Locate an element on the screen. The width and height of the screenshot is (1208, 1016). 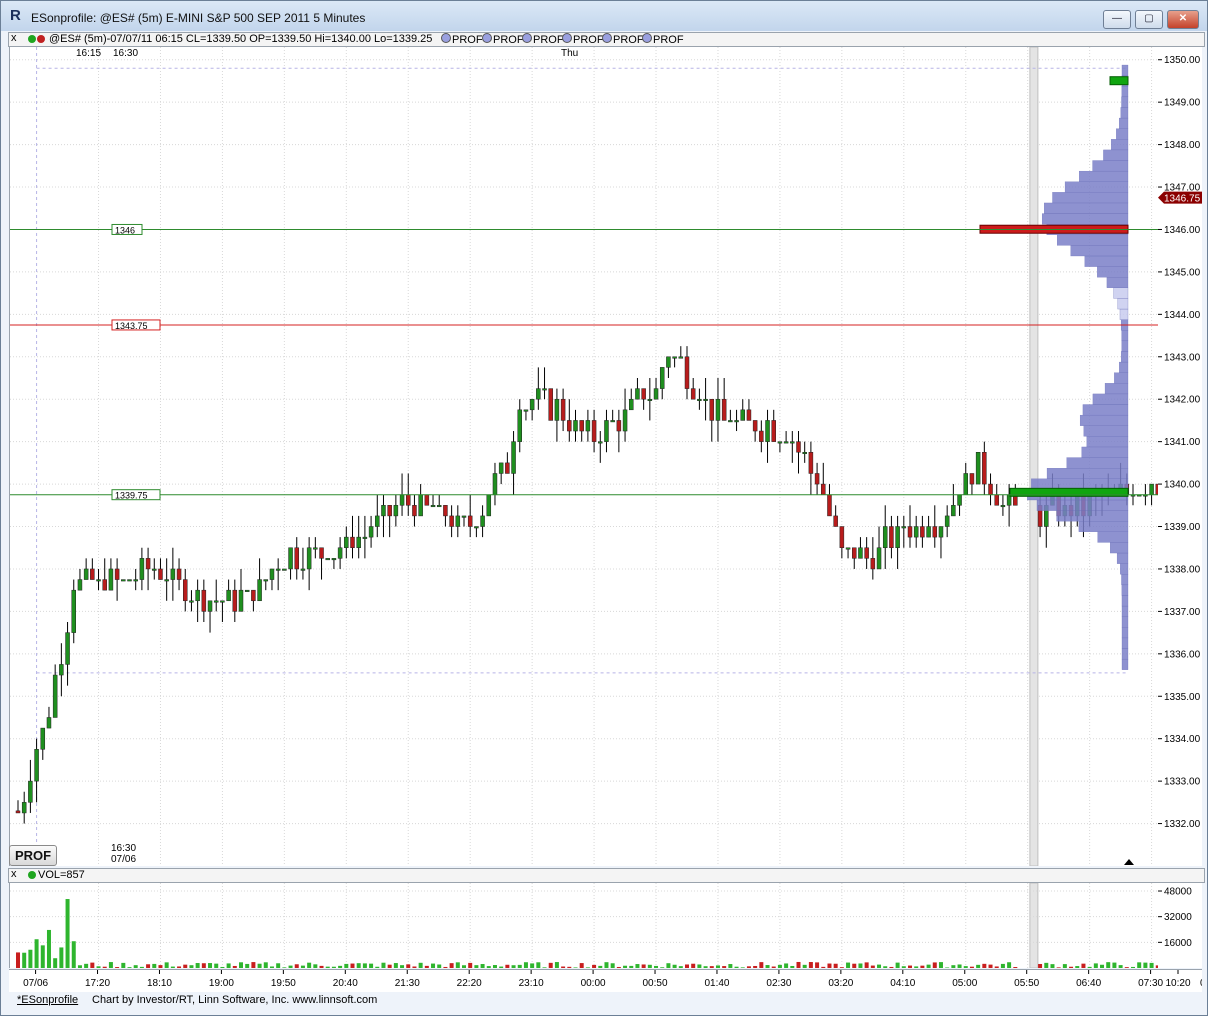
volume-axis-label: 48000 is located at coordinates (1178, 892).